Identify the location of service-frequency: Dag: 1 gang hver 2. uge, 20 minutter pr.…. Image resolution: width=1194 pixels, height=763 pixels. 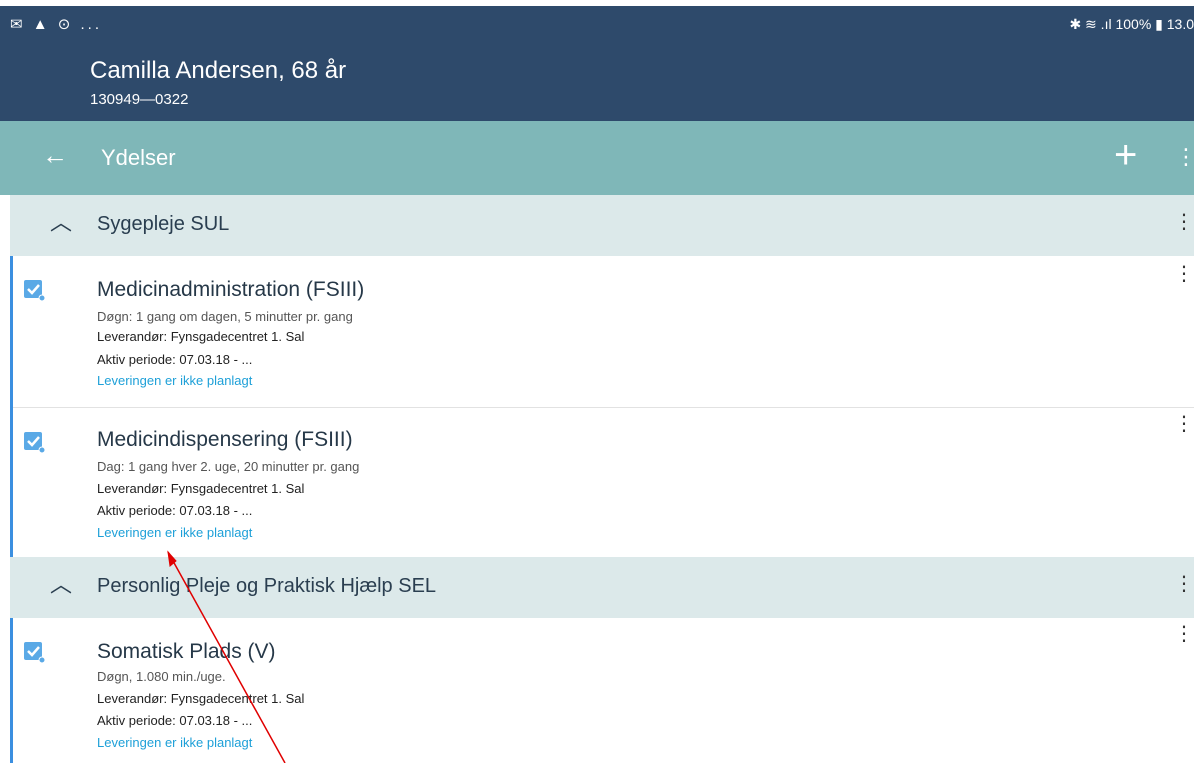
(228, 466).